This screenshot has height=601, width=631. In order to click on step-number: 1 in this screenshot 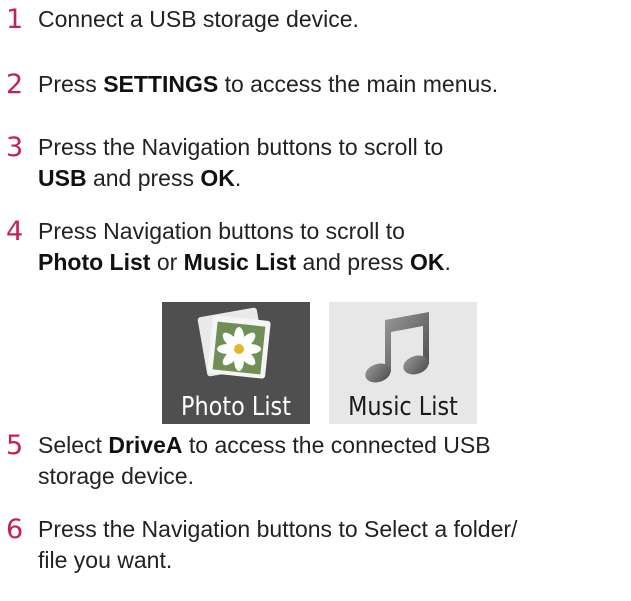, I will do `click(15, 19)`.